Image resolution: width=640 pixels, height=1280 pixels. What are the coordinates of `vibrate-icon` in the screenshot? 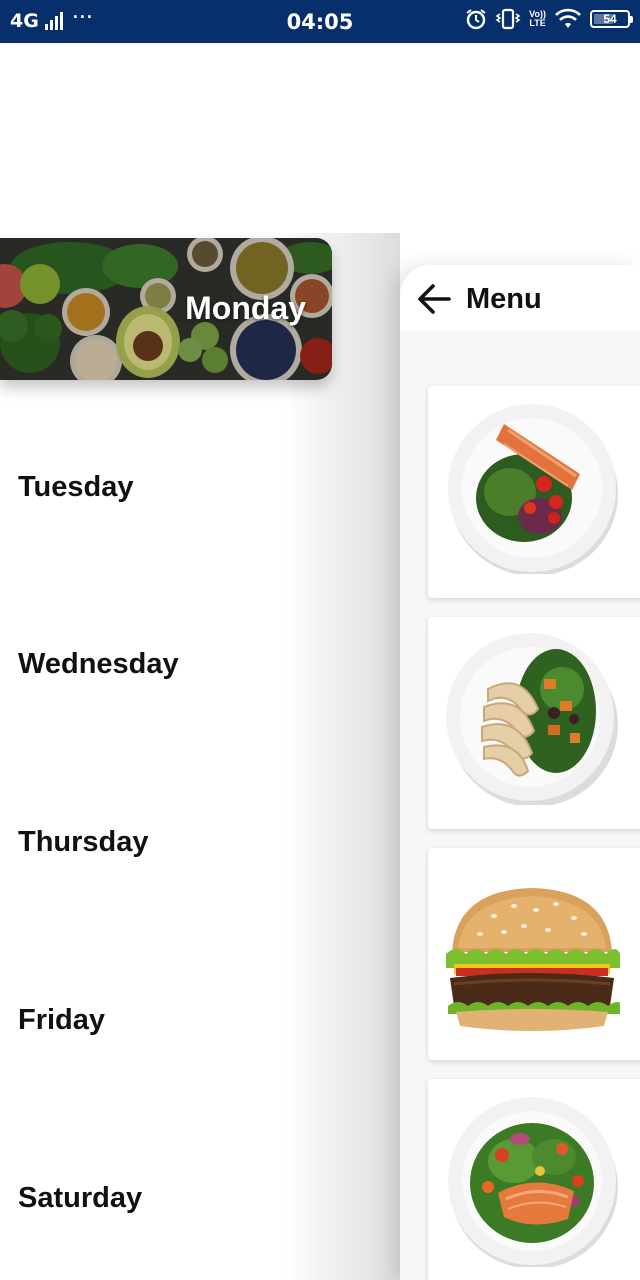 It's located at (508, 19).